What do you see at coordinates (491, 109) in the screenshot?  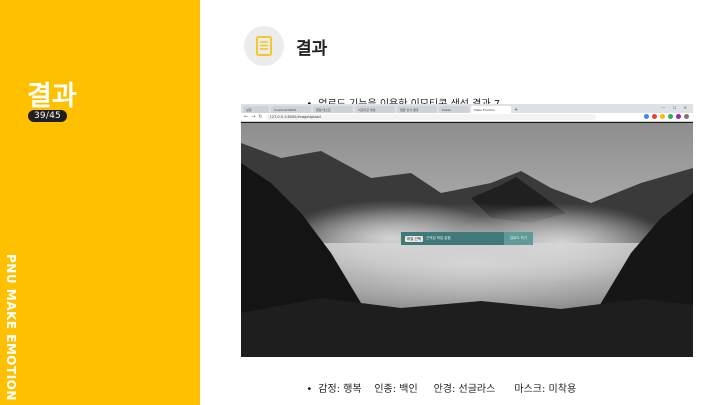 I see `browser-tab-active: Make Emotion` at bounding box center [491, 109].